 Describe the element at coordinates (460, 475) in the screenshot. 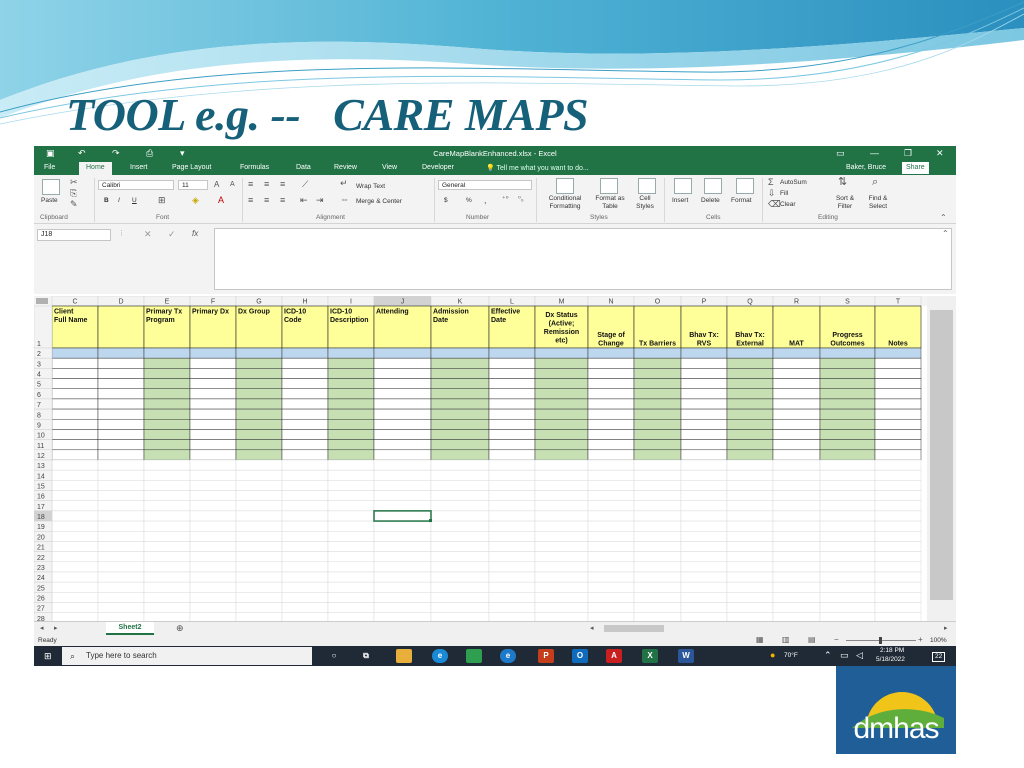

I see `cell-K14` at that location.